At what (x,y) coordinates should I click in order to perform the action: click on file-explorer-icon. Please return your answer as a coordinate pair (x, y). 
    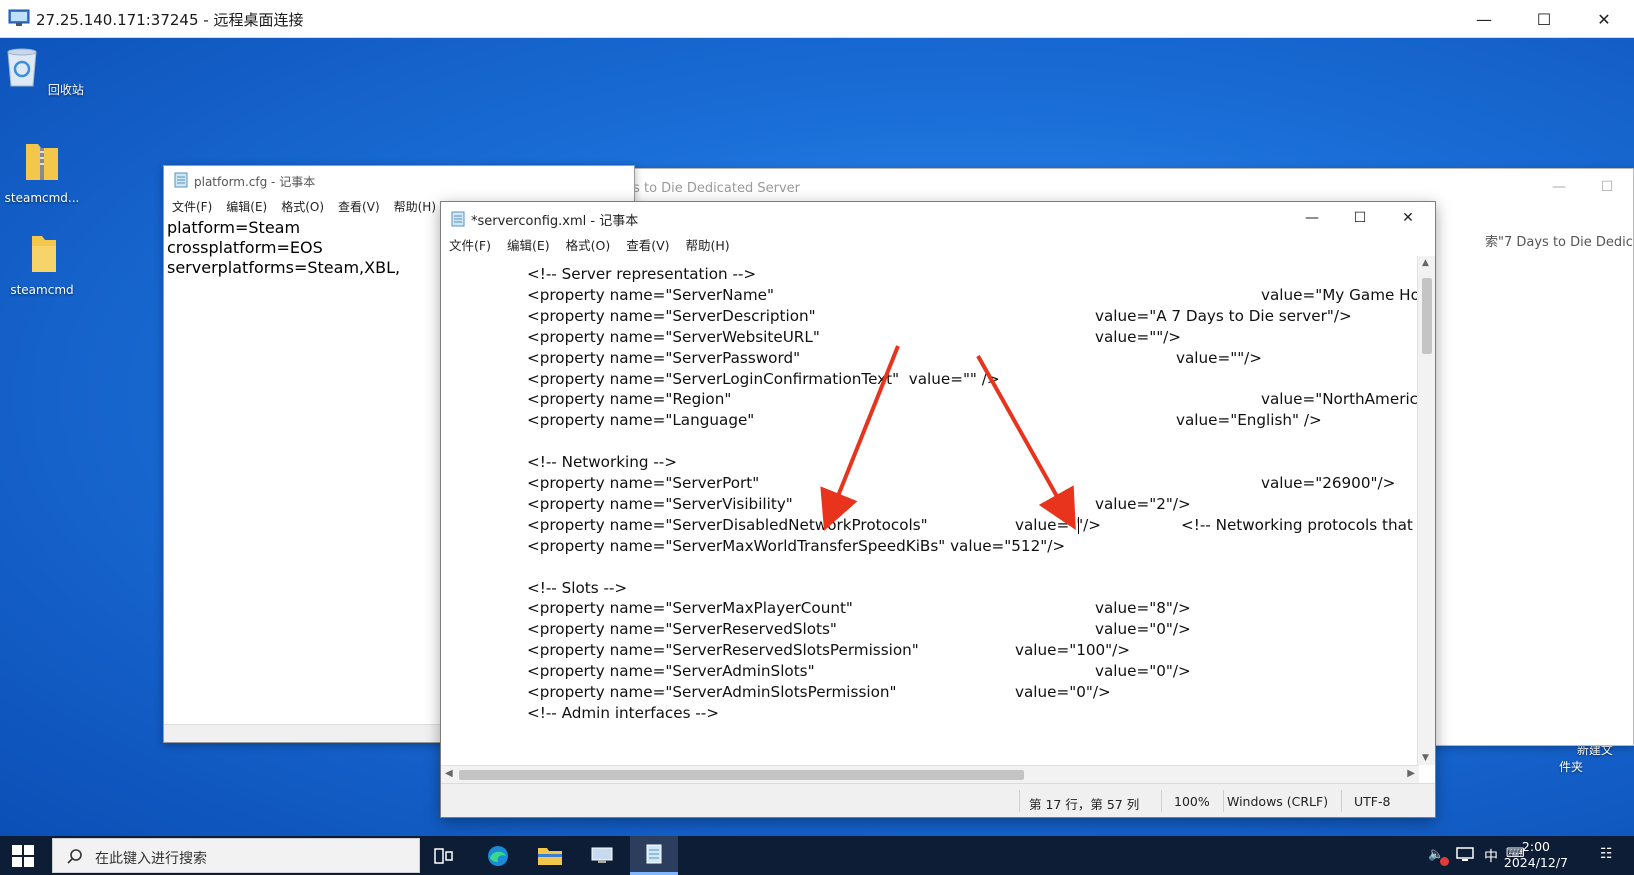
    Looking at the image, I should click on (550, 856).